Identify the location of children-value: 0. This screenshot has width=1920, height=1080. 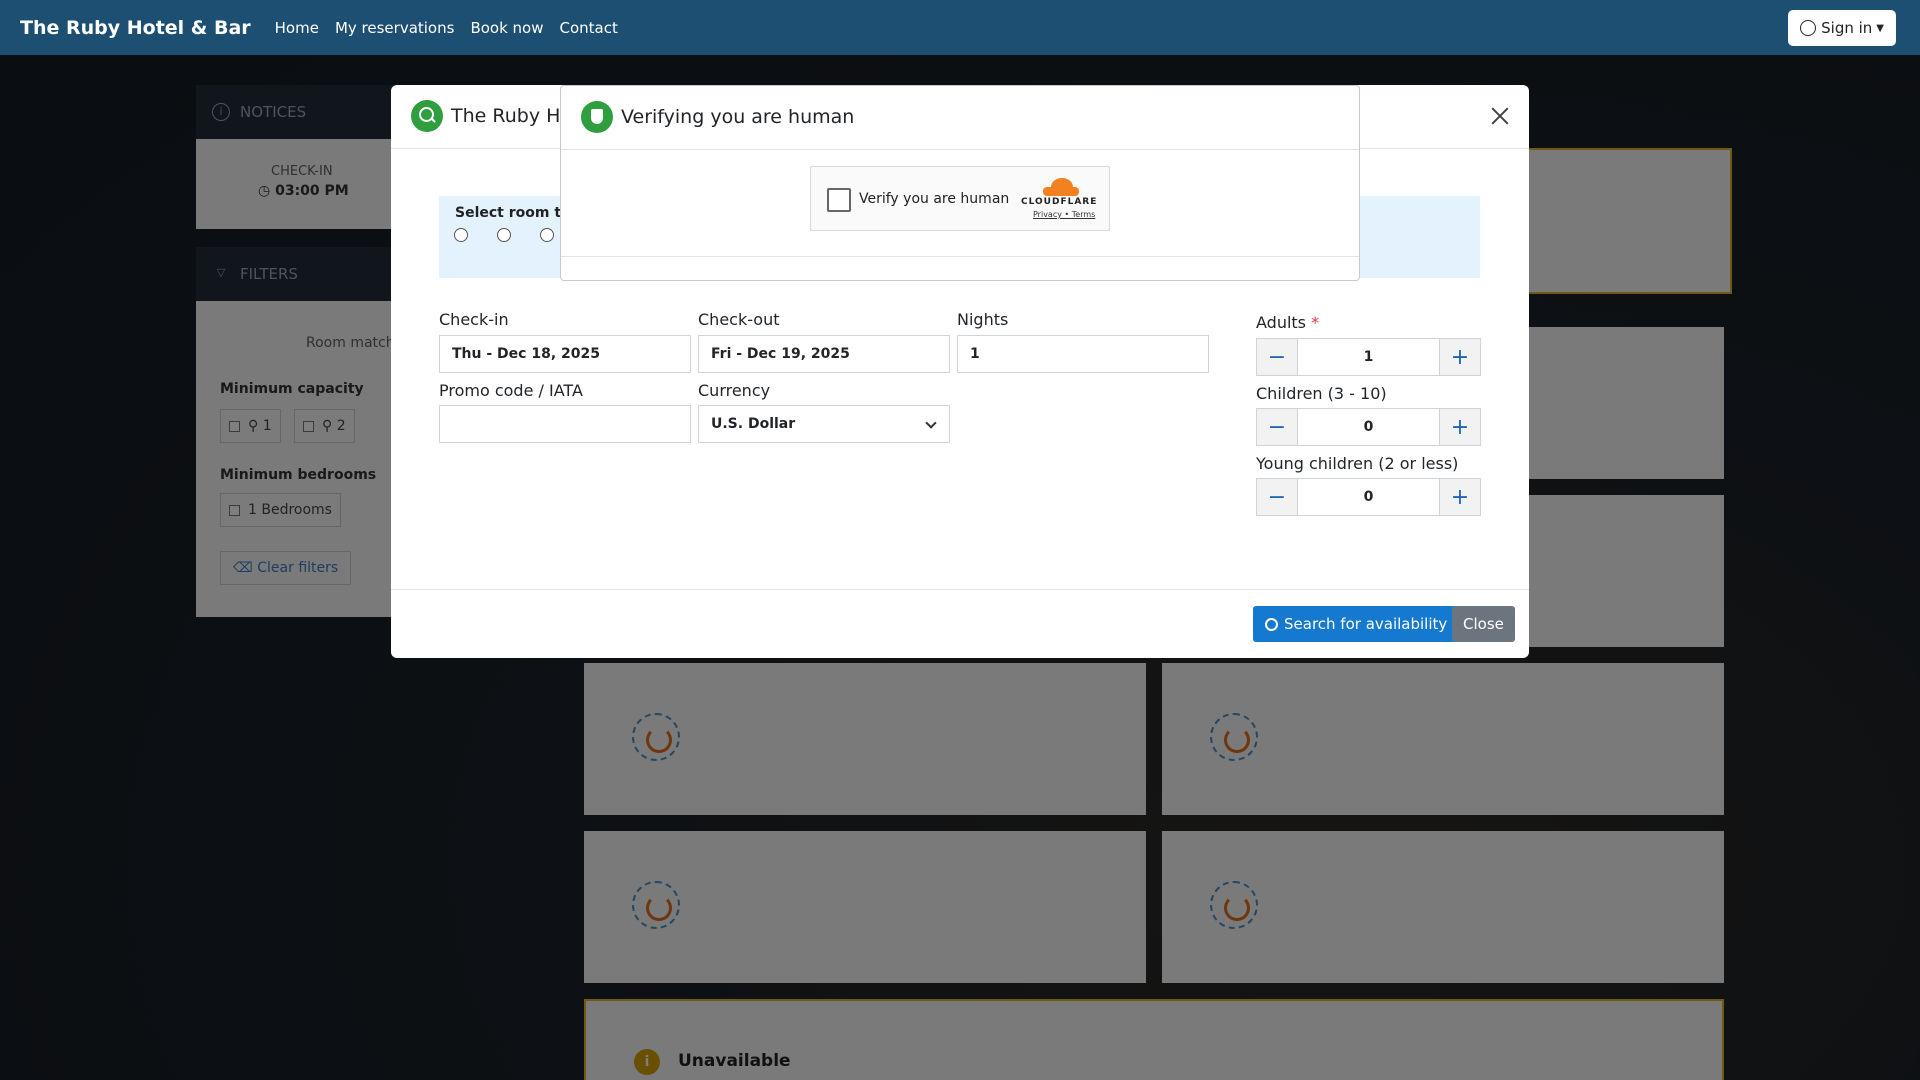
(1368, 427).